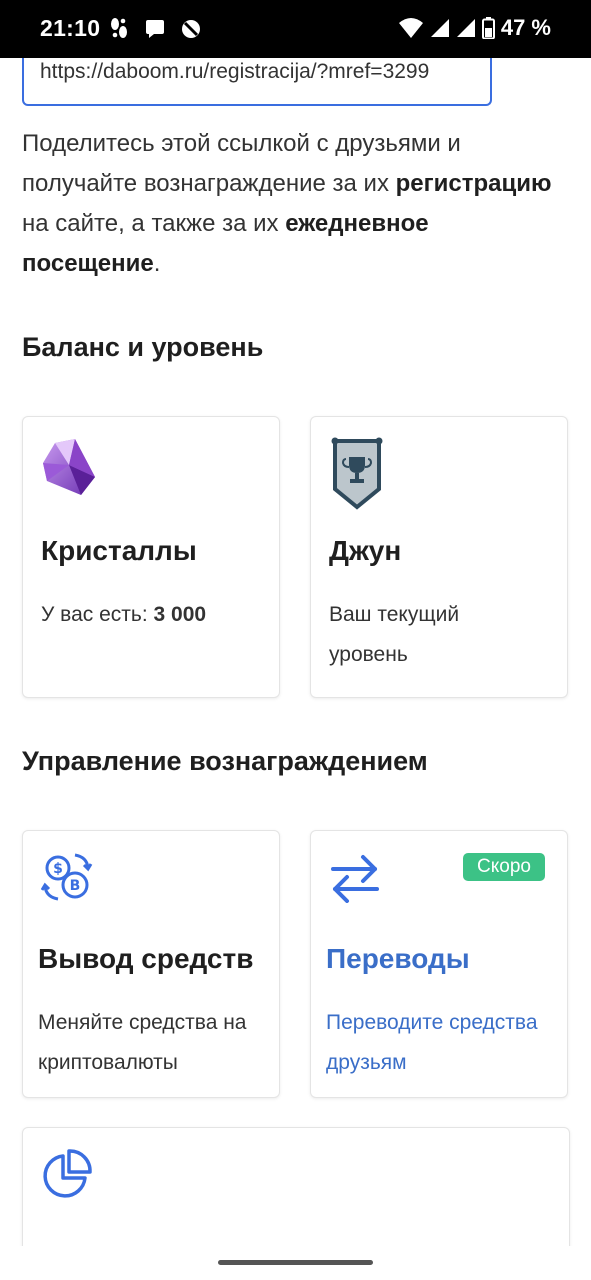 The height and width of the screenshot is (1280, 591). I want to click on statistics-card, so click(296, 1186).